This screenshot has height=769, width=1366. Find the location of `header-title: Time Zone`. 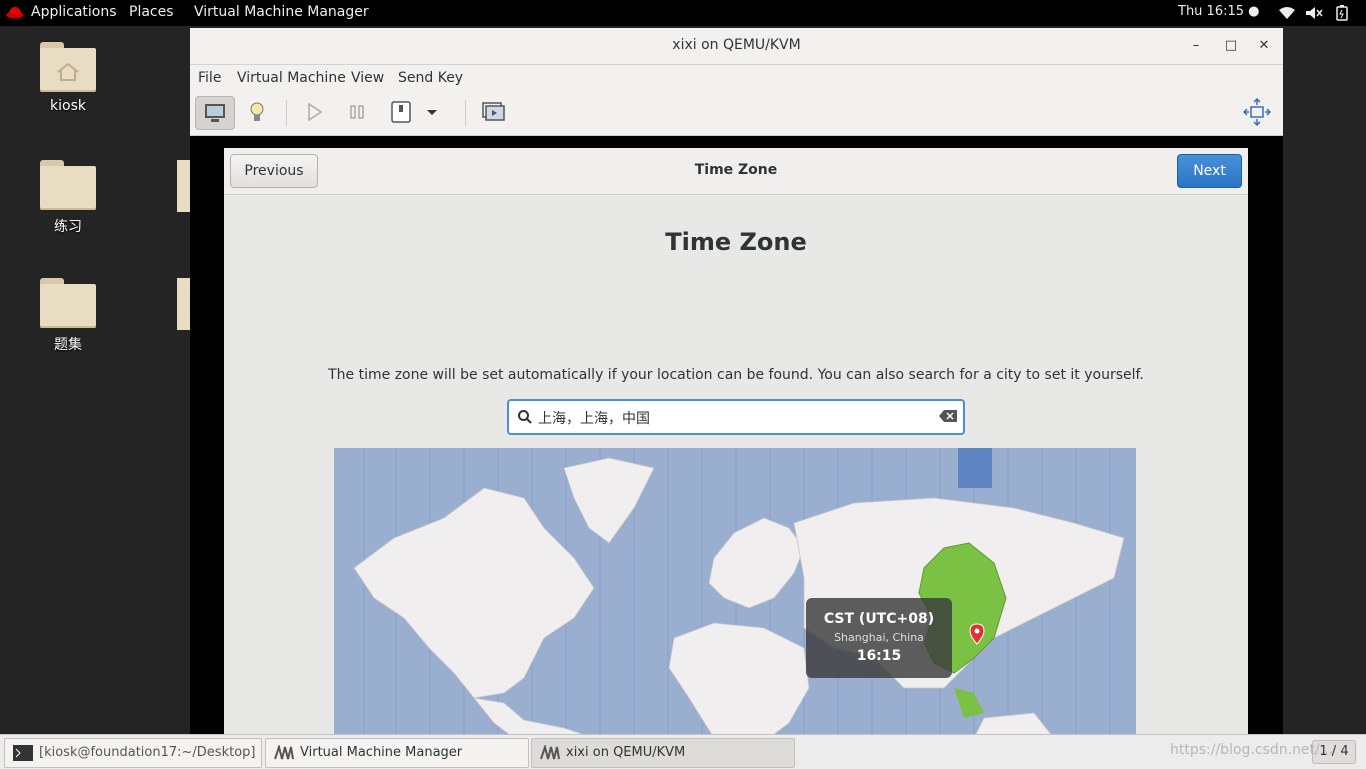

header-title: Time Zone is located at coordinates (736, 170).